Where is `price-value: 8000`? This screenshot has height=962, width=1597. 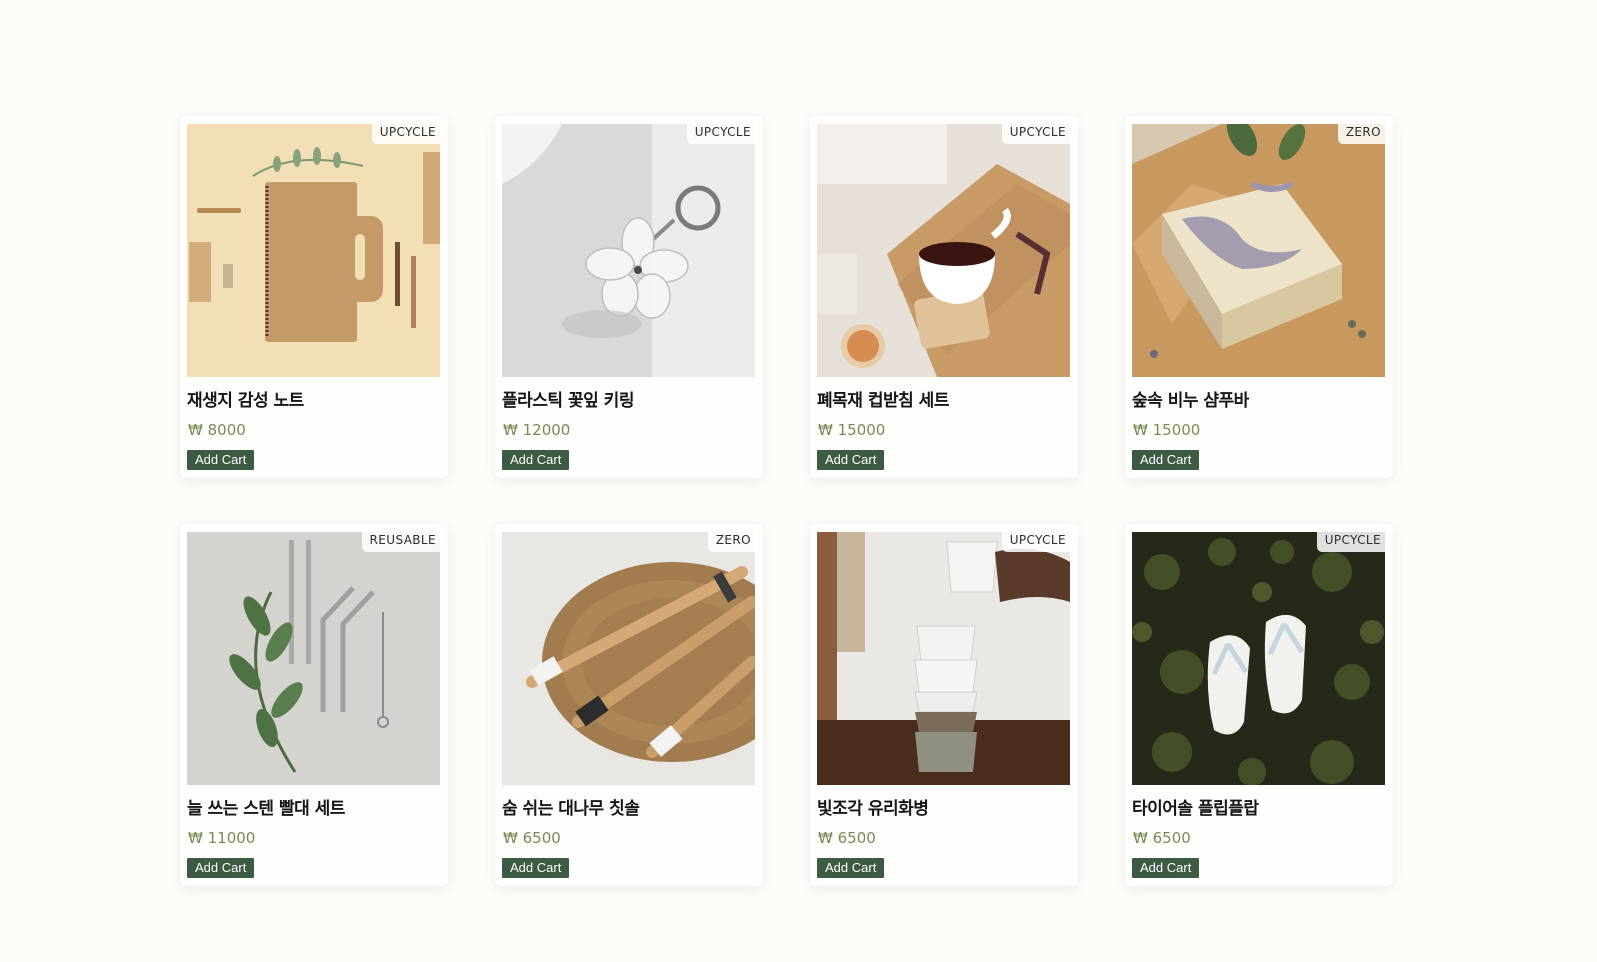 price-value: 8000 is located at coordinates (226, 430).